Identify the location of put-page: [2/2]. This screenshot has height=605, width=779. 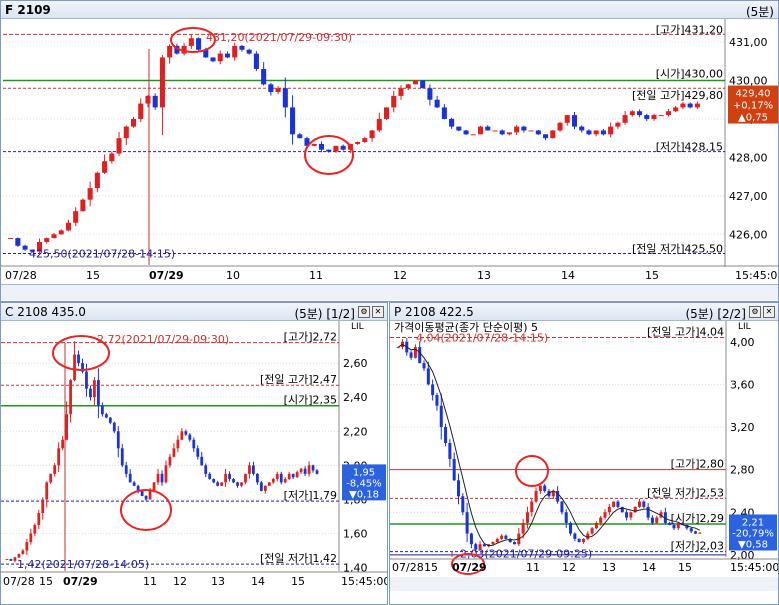
(731, 314).